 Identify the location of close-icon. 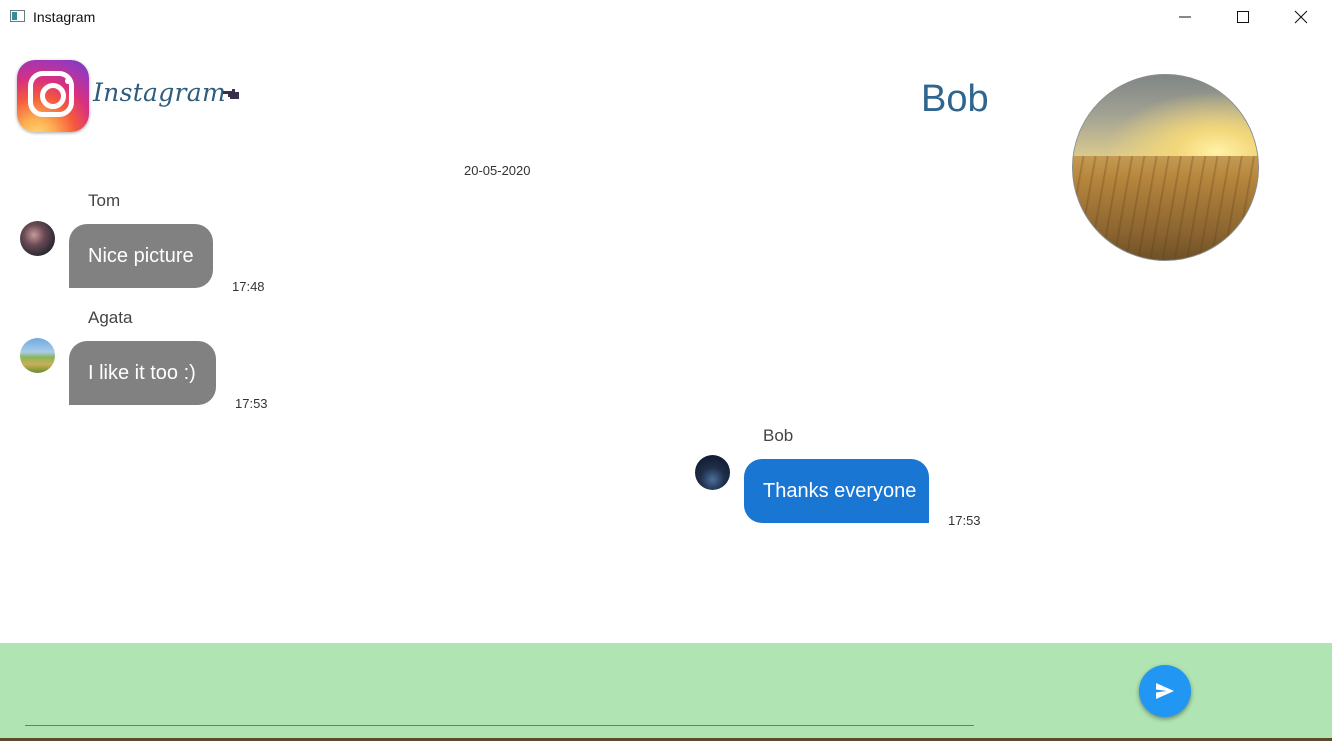
(1301, 17).